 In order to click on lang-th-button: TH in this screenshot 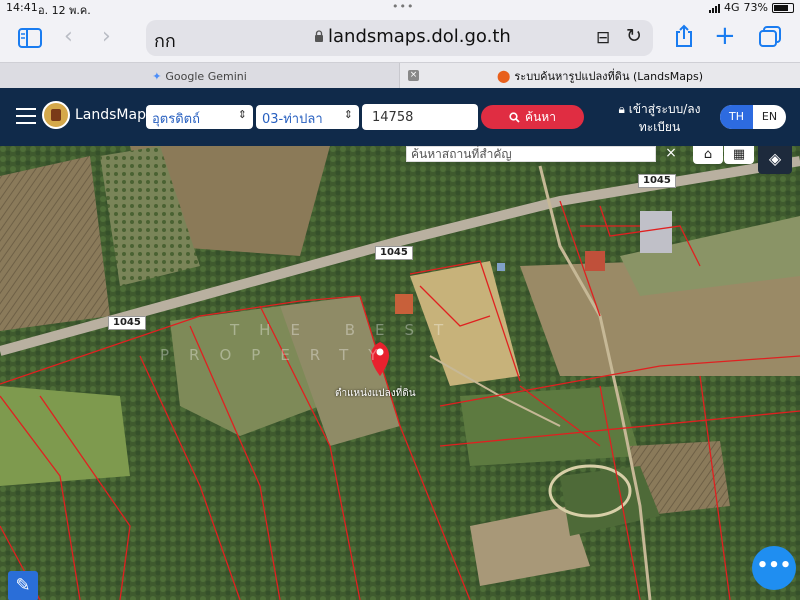, I will do `click(736, 117)`.